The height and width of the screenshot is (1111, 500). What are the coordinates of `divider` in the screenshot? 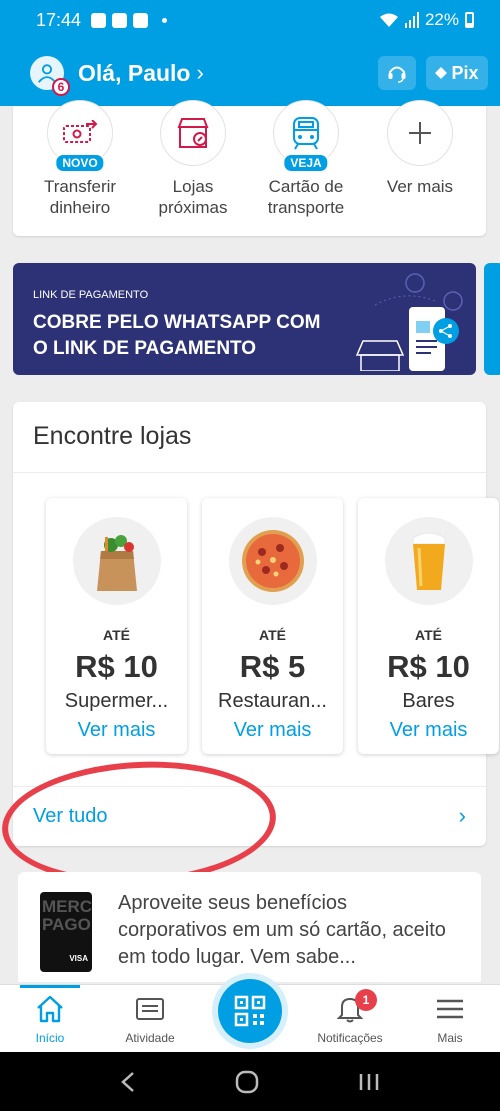 It's located at (249, 472).